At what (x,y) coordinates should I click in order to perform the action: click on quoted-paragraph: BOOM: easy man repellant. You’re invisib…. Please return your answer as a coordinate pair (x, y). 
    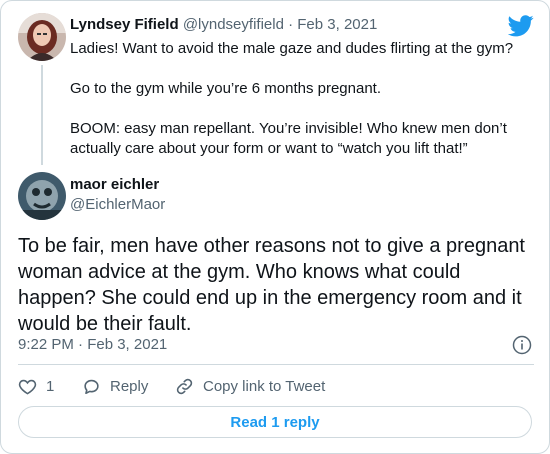
    Looking at the image, I should click on (288, 138).